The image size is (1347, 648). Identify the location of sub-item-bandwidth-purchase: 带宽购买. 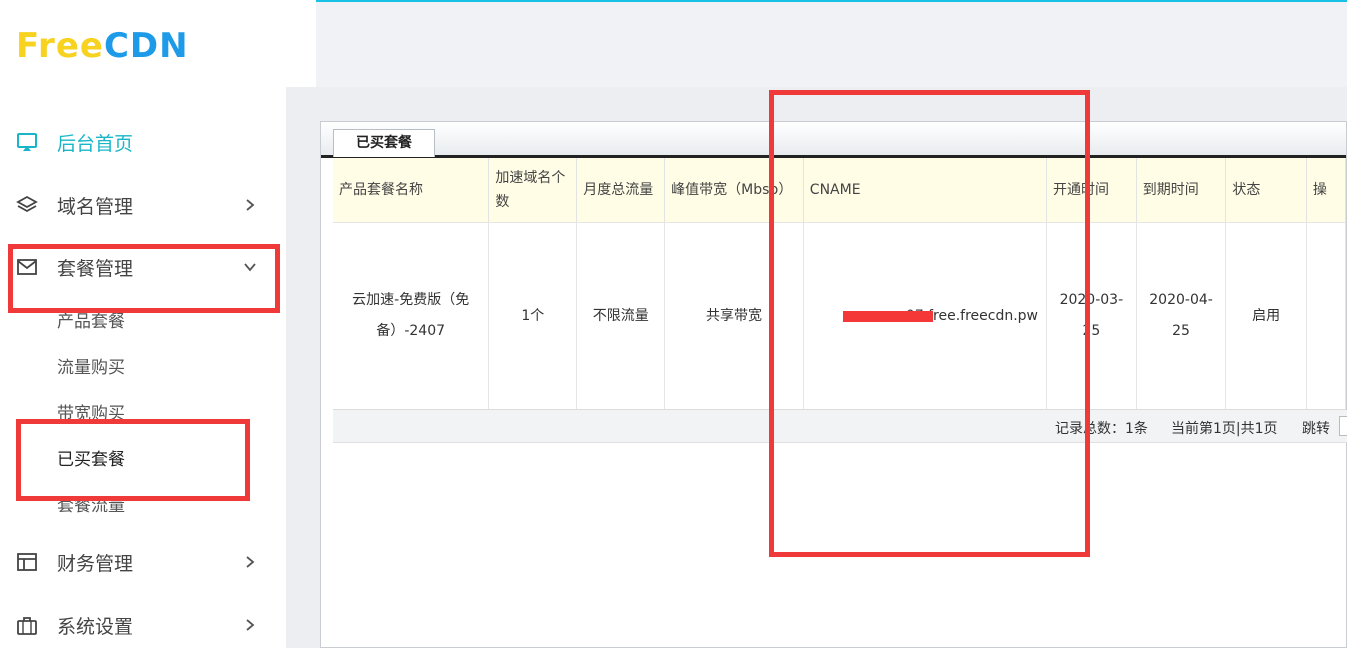
(91, 414).